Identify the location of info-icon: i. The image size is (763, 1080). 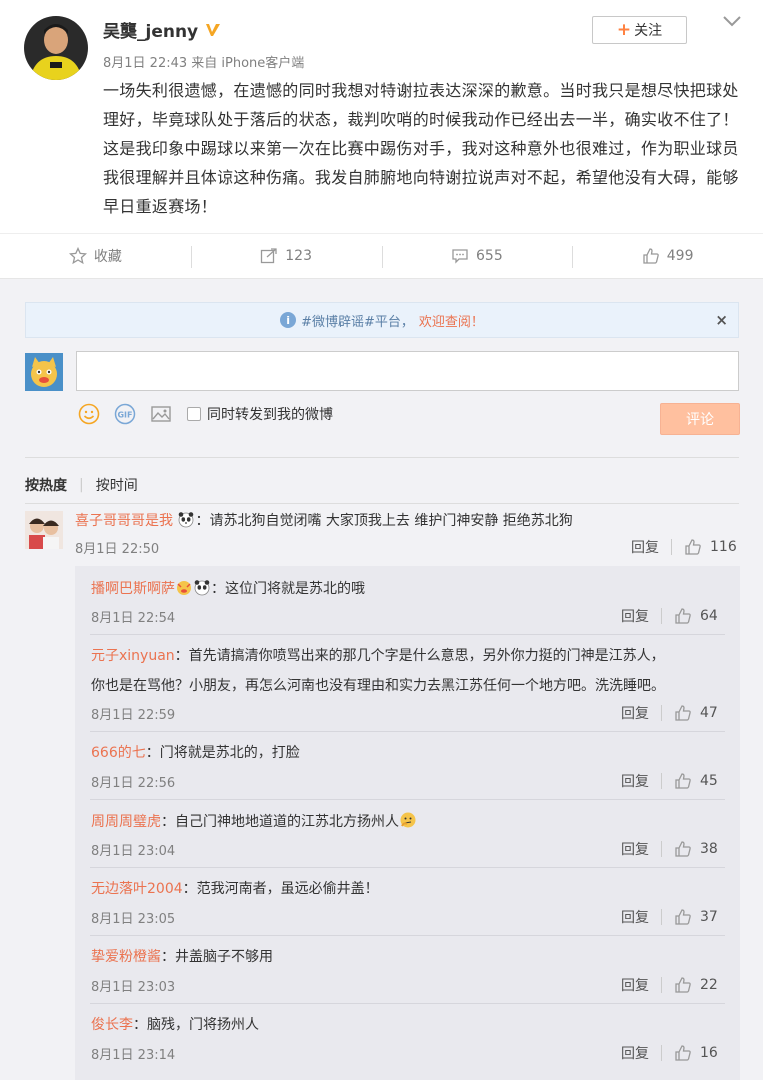
(288, 320).